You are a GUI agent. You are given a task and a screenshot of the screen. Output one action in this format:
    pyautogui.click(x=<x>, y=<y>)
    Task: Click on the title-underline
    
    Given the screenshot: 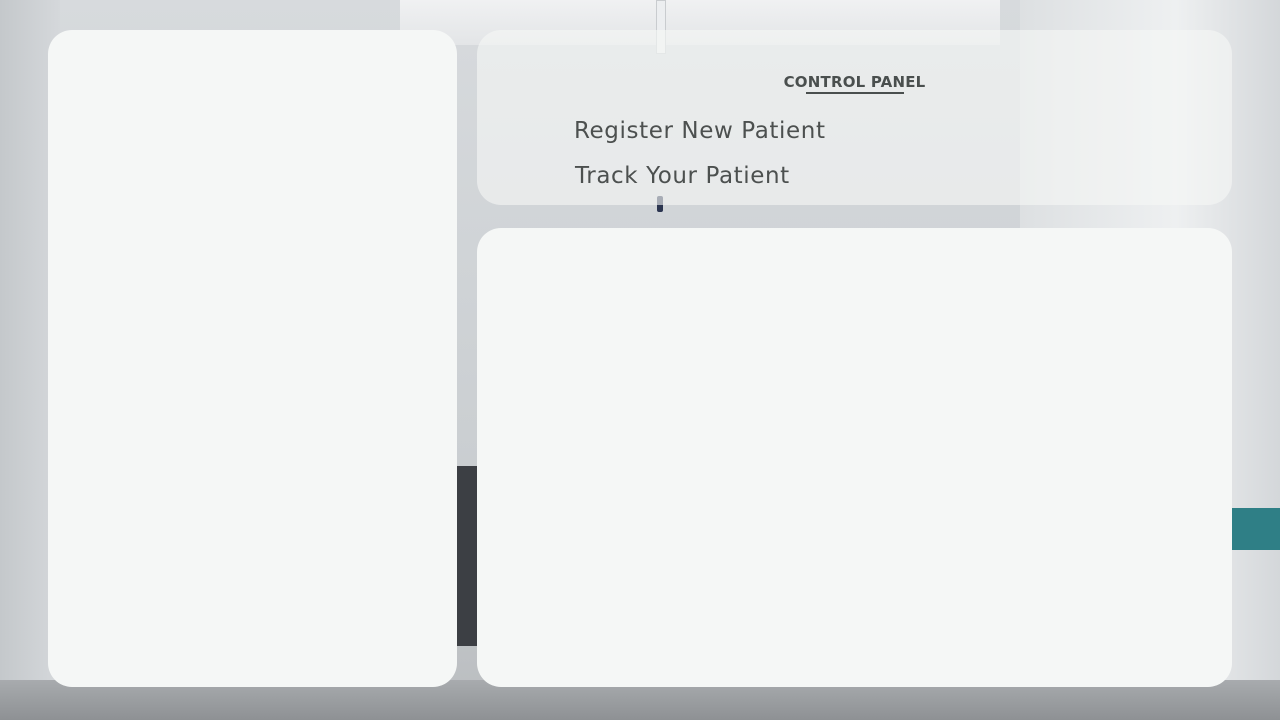 What is the action you would take?
    pyautogui.click(x=855, y=93)
    